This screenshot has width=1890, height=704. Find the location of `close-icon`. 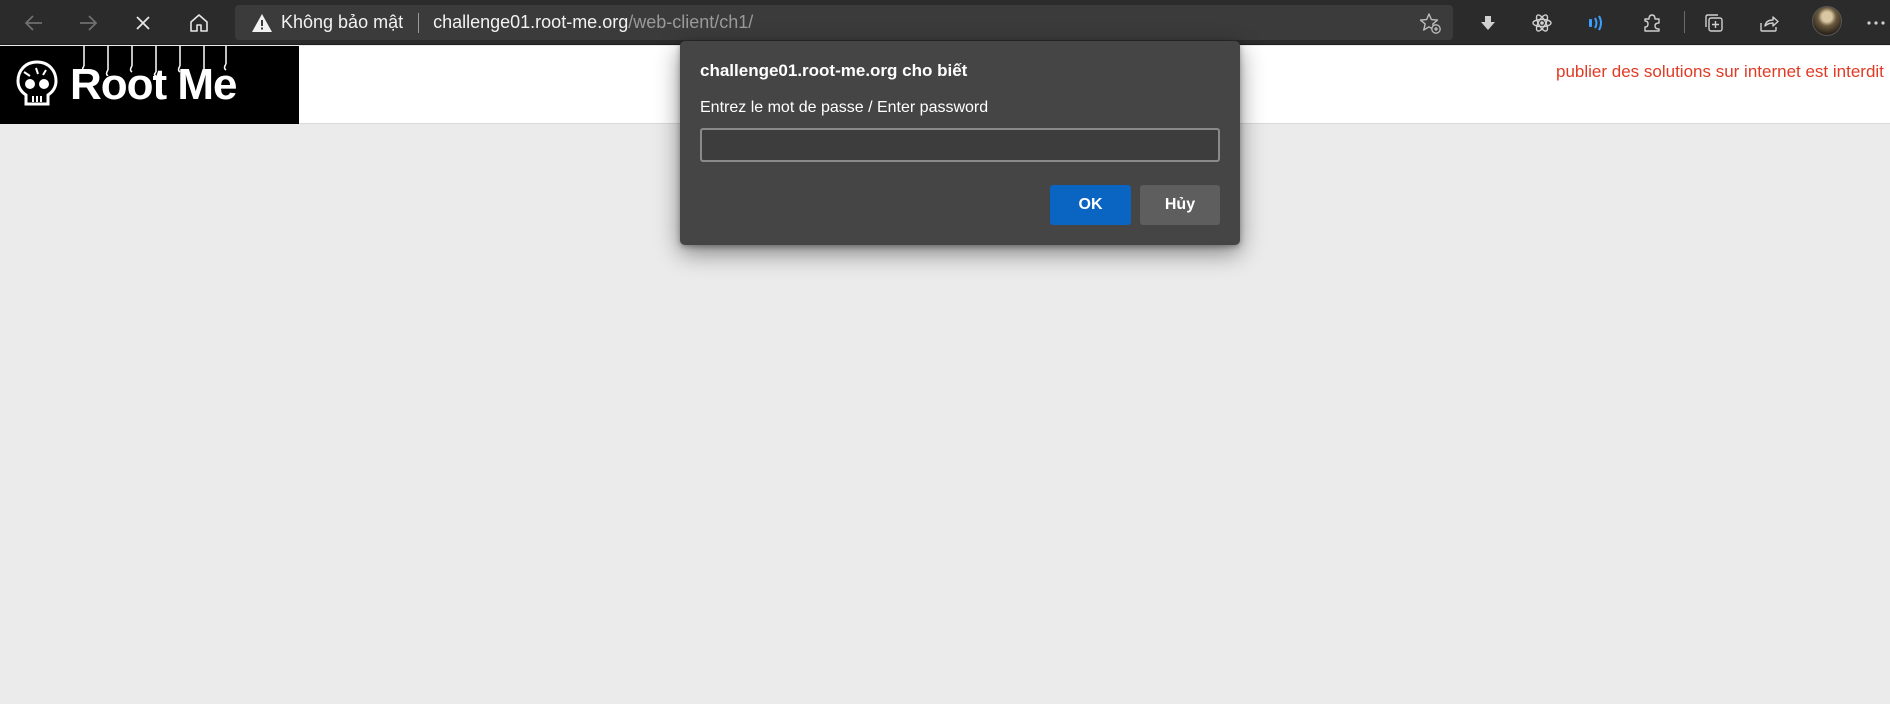

close-icon is located at coordinates (143, 23).